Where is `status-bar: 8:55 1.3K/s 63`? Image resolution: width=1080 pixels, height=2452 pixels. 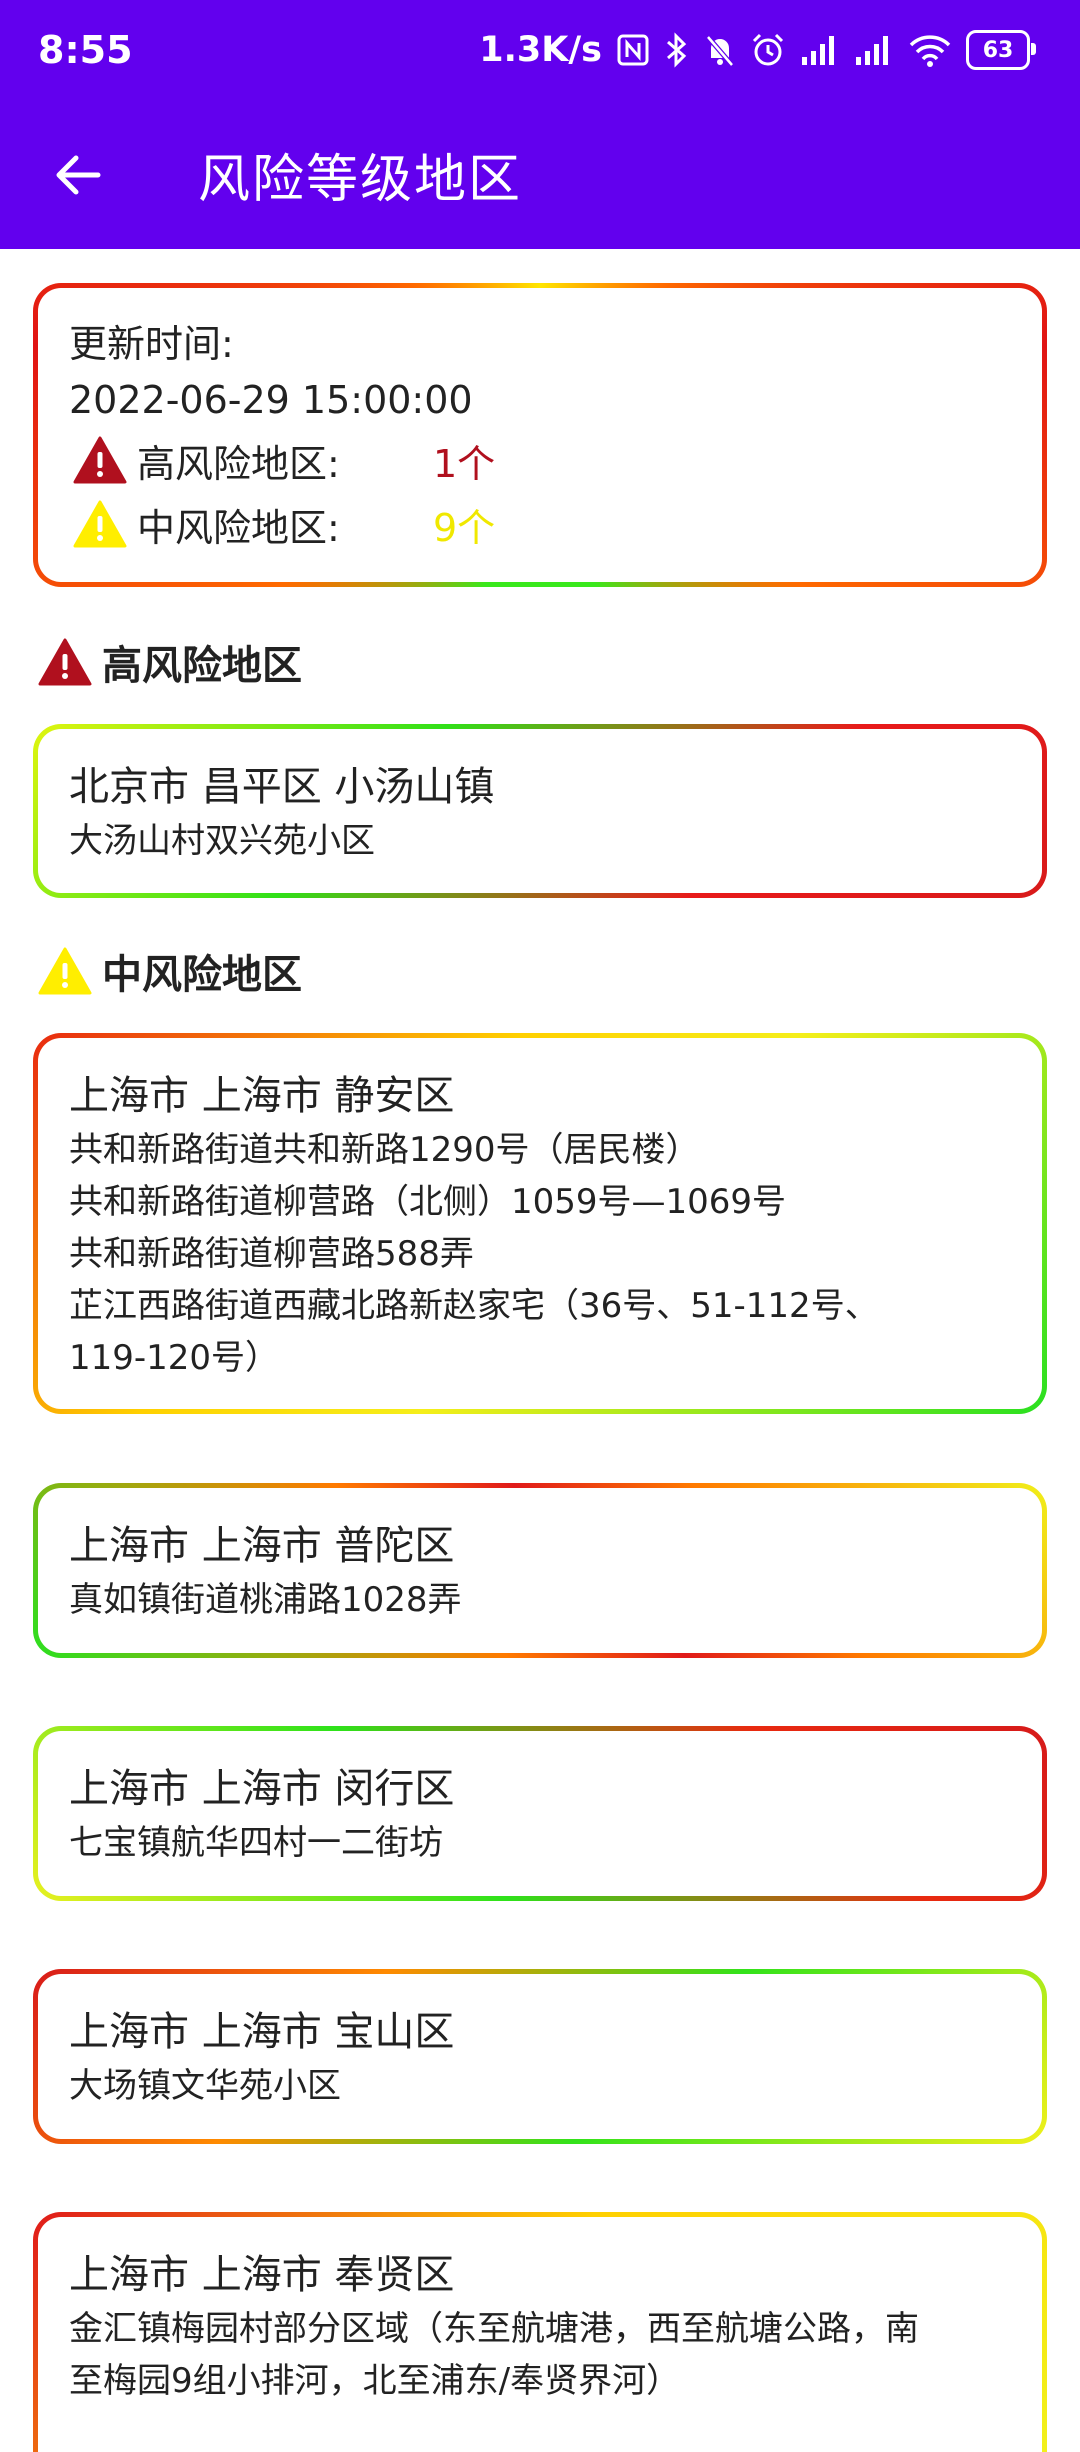 status-bar: 8:55 1.3K/s 63 is located at coordinates (540, 50).